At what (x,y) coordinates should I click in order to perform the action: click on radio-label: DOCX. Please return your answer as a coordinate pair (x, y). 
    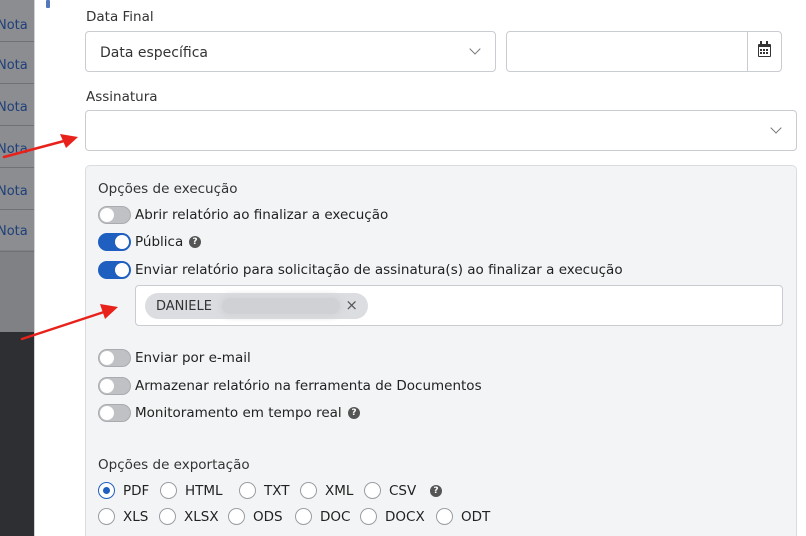
    Looking at the image, I should click on (405, 517).